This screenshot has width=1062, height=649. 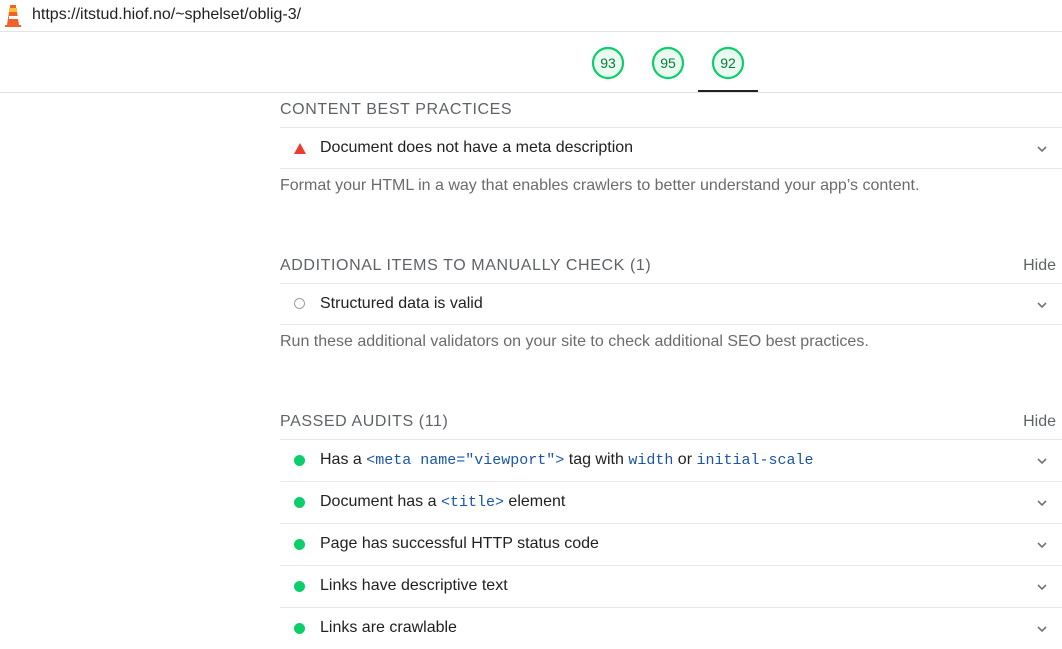 I want to click on audit-structured-data: Structured data is valid, so click(x=671, y=303).